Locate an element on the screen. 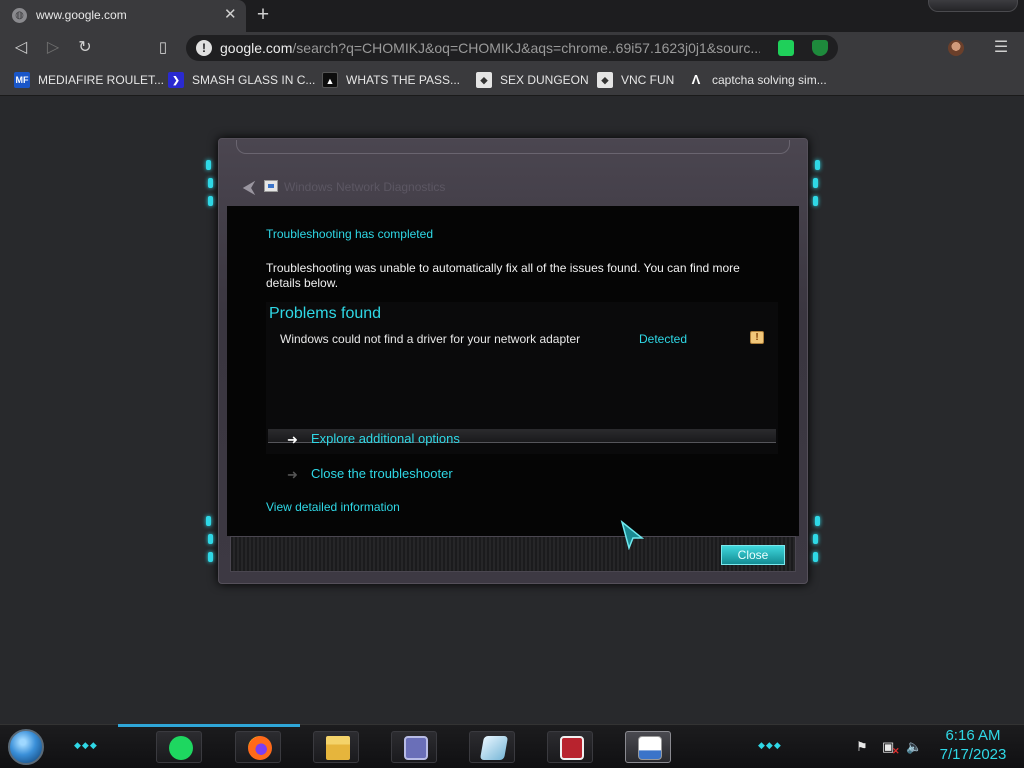  close-tab-icon: ✕ is located at coordinates (230, 14).